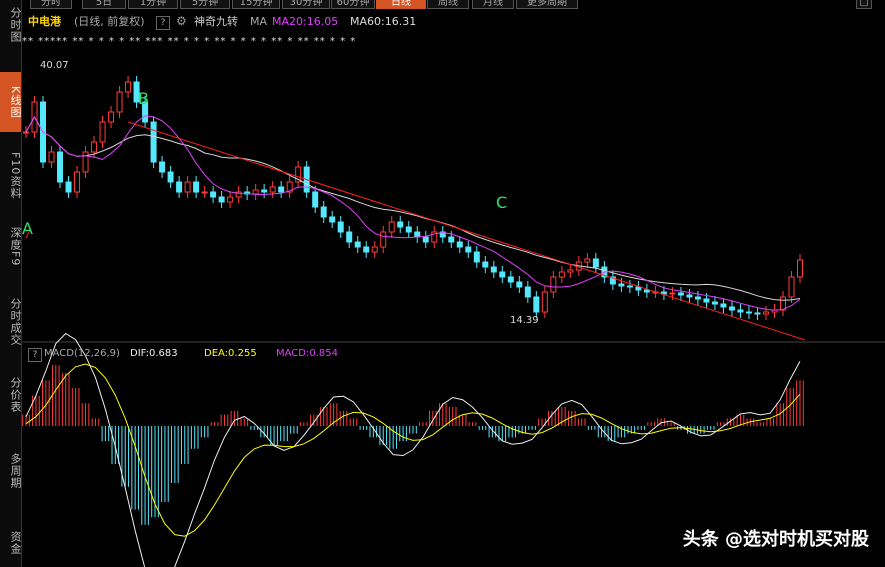  What do you see at coordinates (82, 354) in the screenshot?
I see `macd-title: MACD(12,26,9)` at bounding box center [82, 354].